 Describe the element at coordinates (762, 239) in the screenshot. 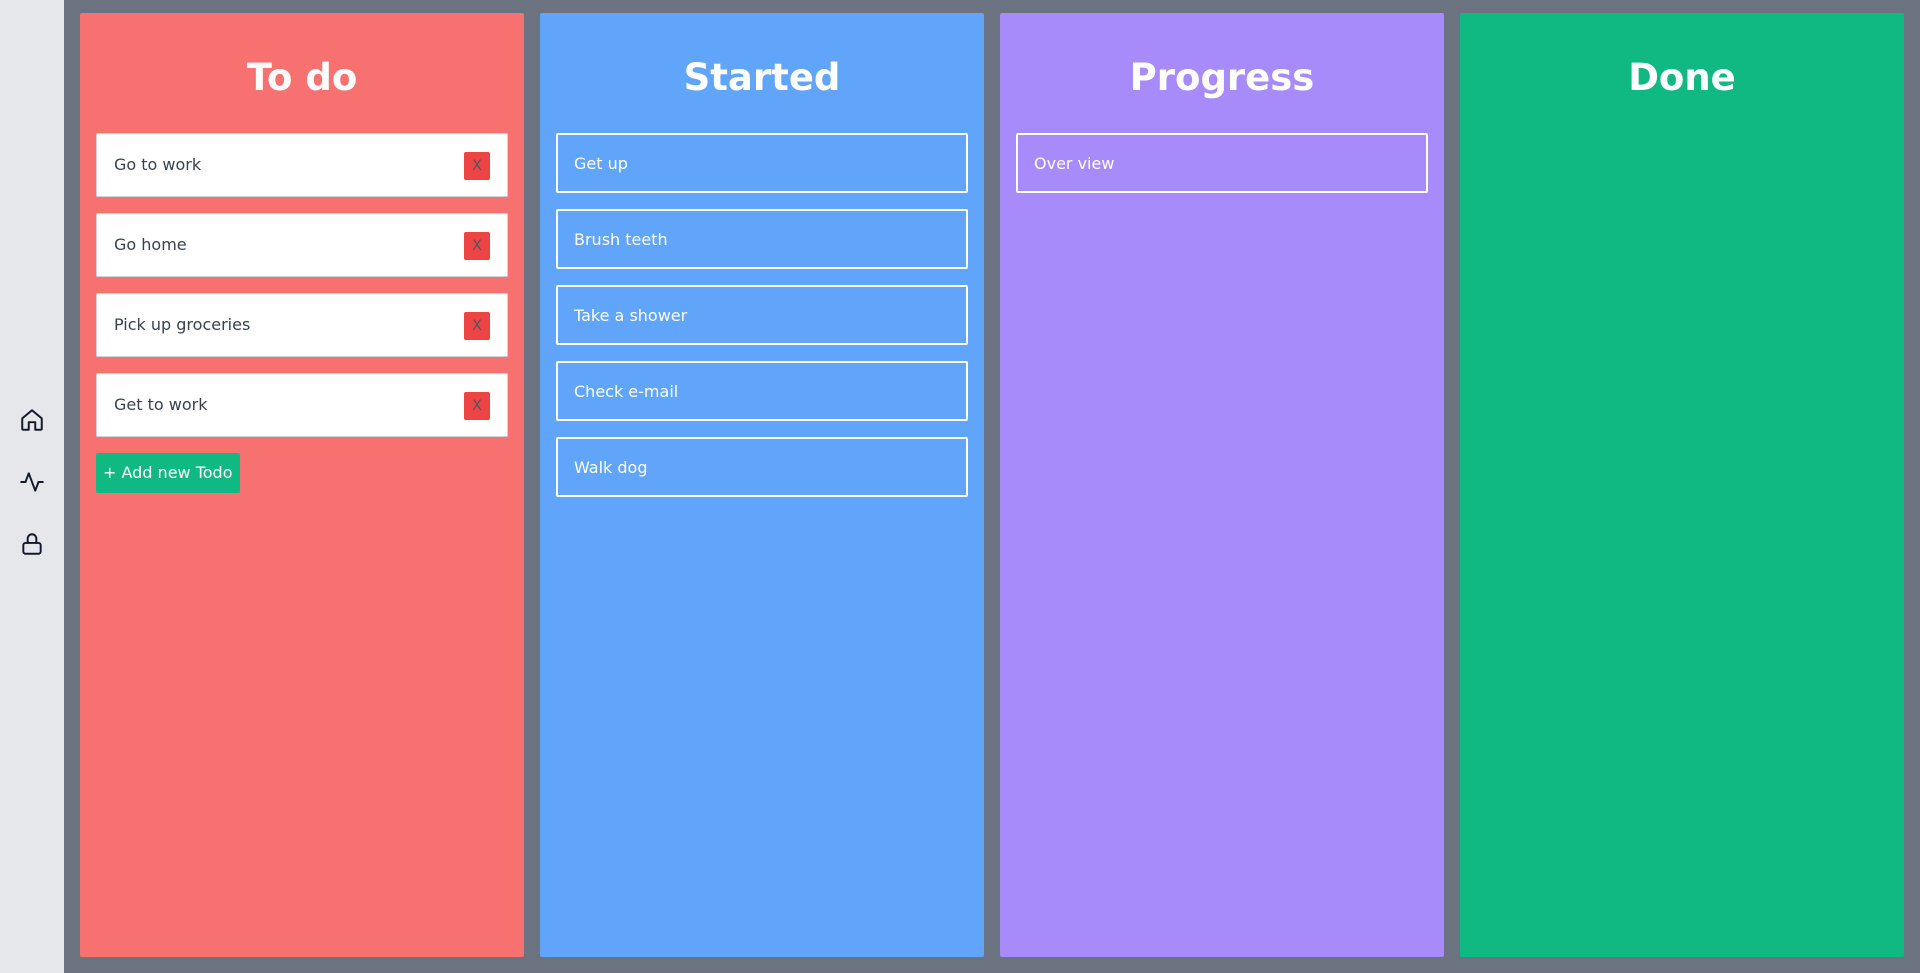

I see `started-card: Brush teeth` at that location.